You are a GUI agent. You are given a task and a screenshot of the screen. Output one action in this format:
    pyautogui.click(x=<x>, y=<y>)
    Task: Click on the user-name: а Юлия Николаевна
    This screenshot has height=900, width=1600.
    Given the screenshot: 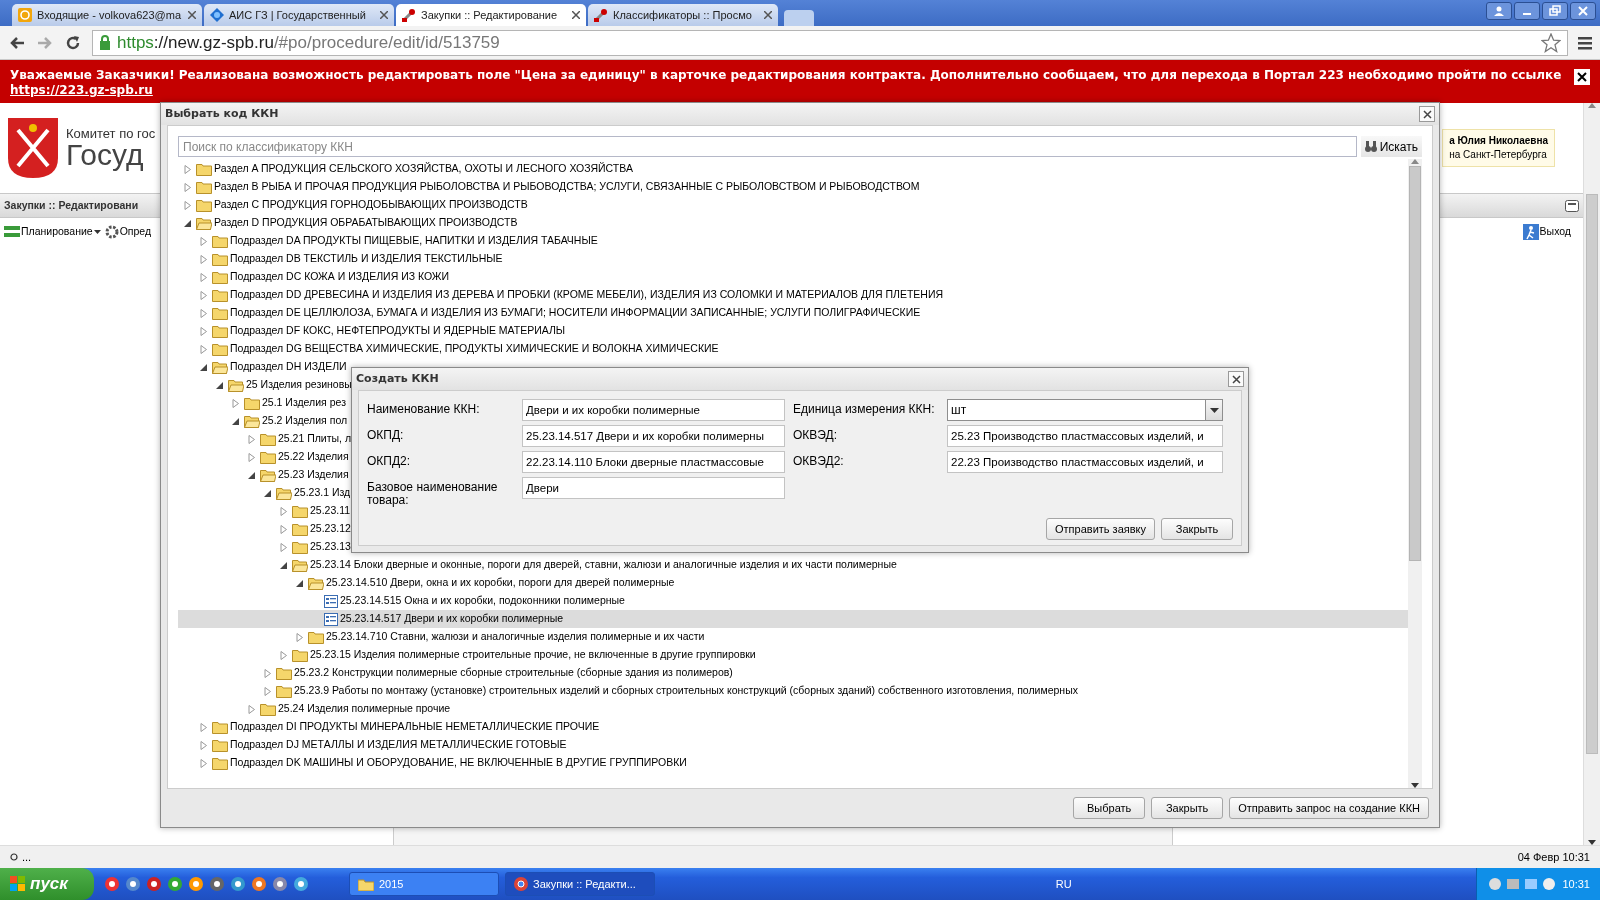 What is the action you would take?
    pyautogui.click(x=1498, y=141)
    